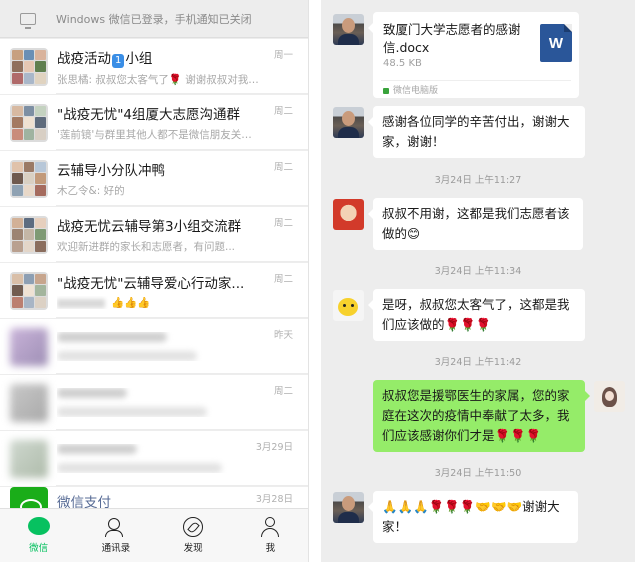 The height and width of the screenshot is (562, 635). I want to click on tab-contacts: 通讯录, so click(115, 535).